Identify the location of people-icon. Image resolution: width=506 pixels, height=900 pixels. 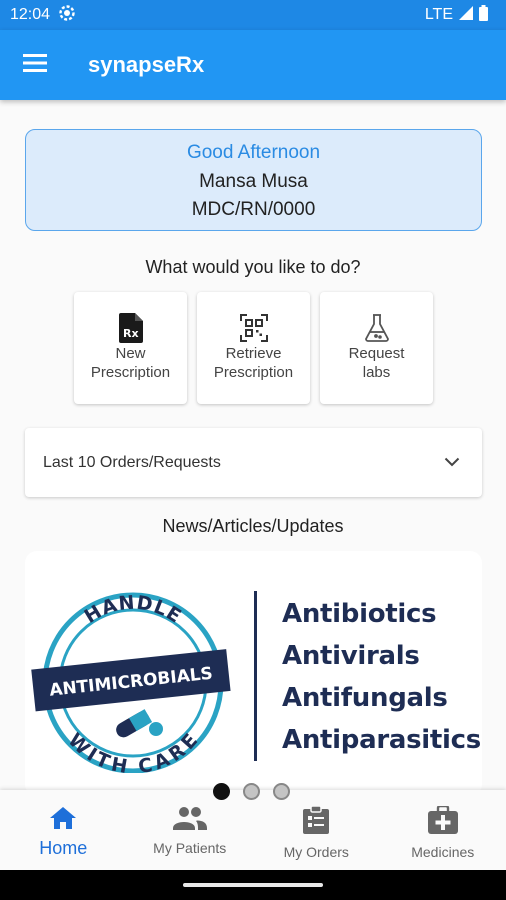
(189, 820).